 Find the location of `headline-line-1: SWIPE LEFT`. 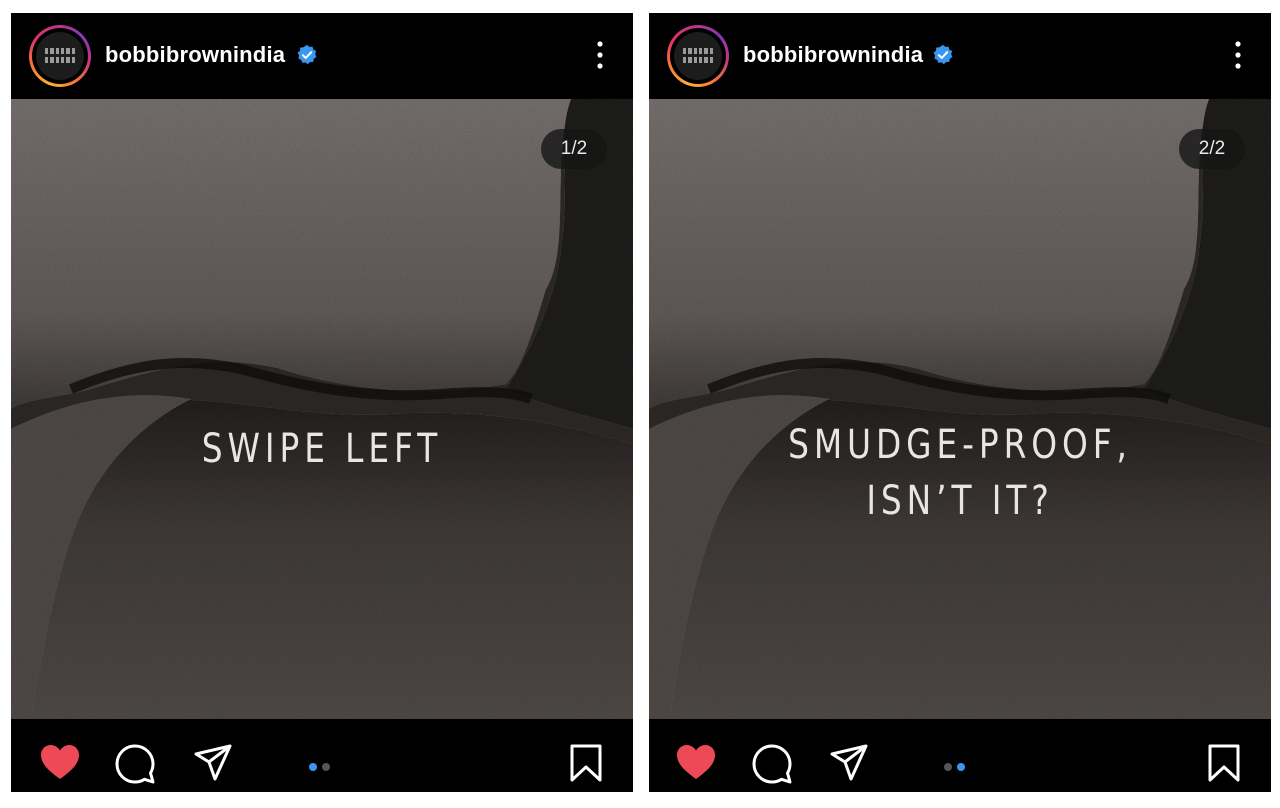

headline-line-1: SWIPE LEFT is located at coordinates (322, 449).